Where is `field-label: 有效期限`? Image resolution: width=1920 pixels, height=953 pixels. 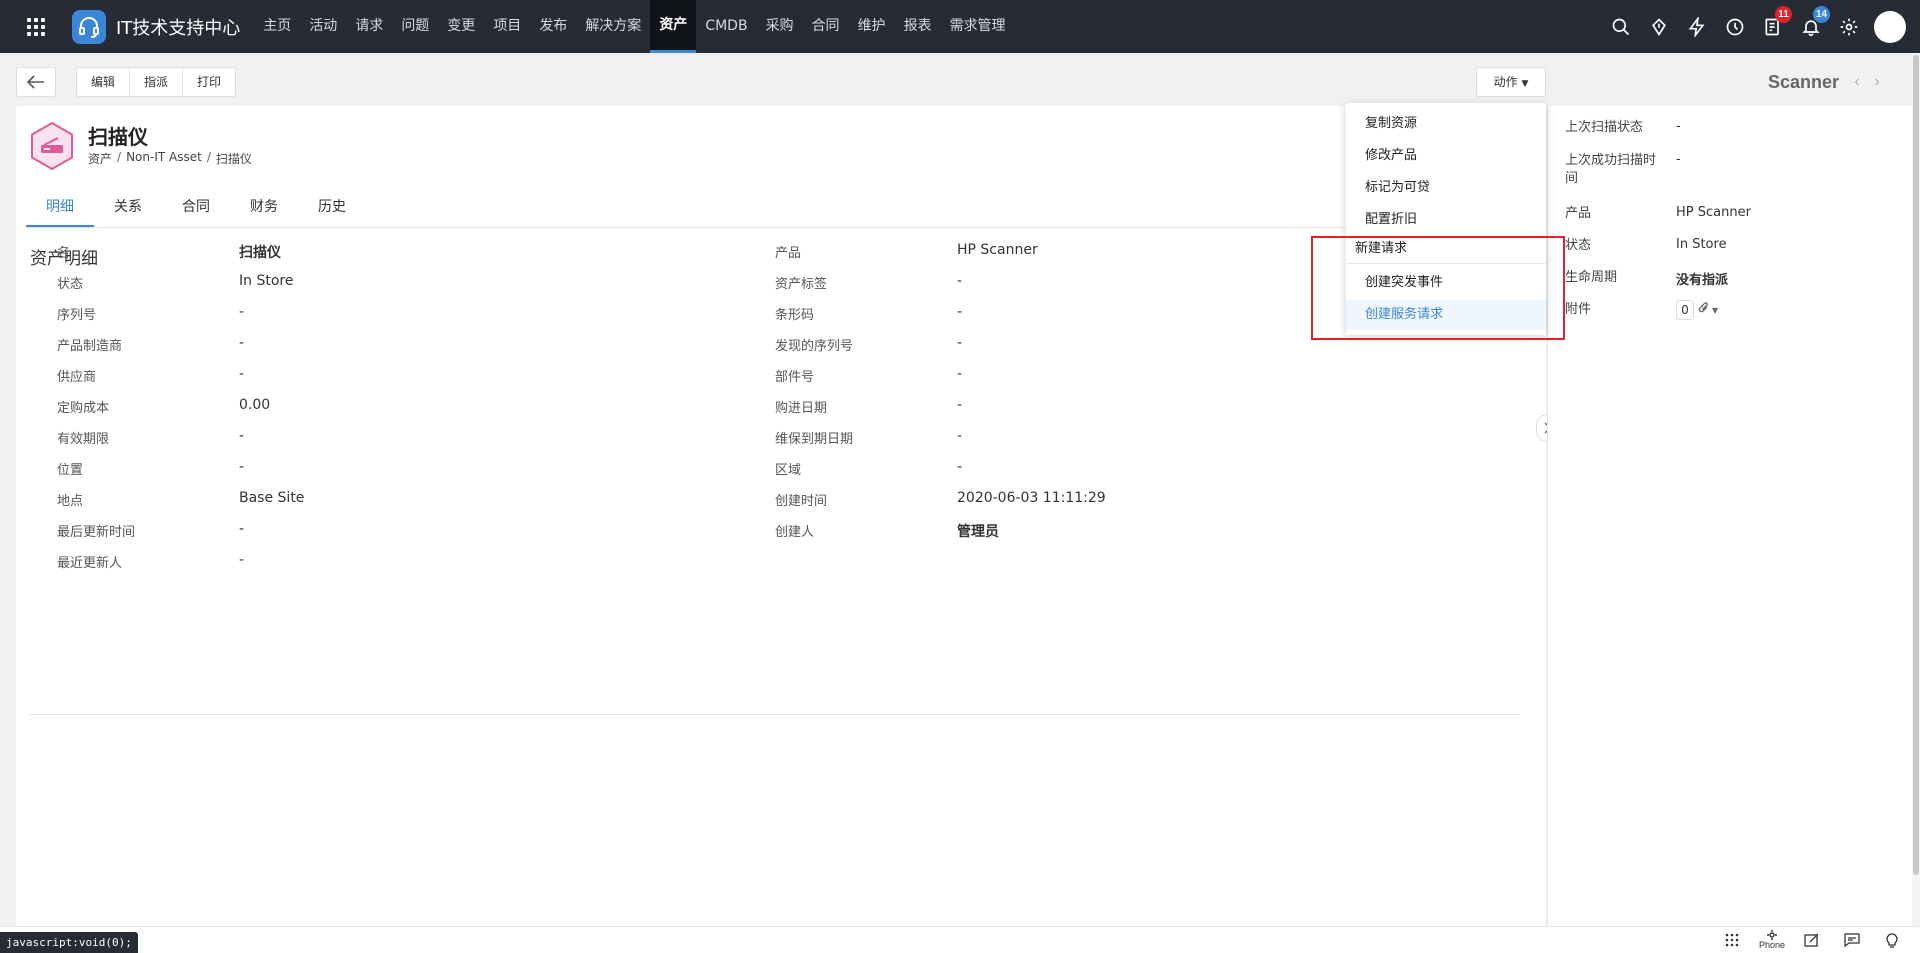
field-label: 有效期限 is located at coordinates (83, 439).